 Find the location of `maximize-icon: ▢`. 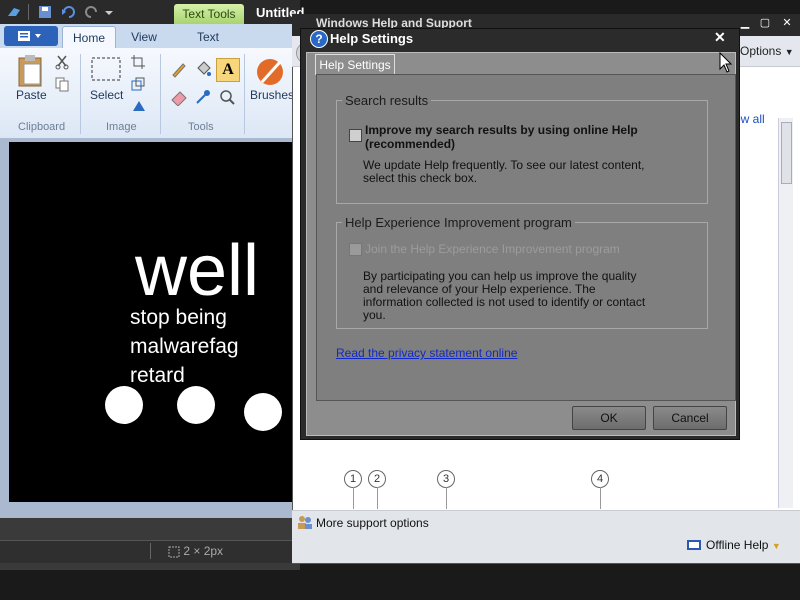

maximize-icon: ▢ is located at coordinates (765, 23).